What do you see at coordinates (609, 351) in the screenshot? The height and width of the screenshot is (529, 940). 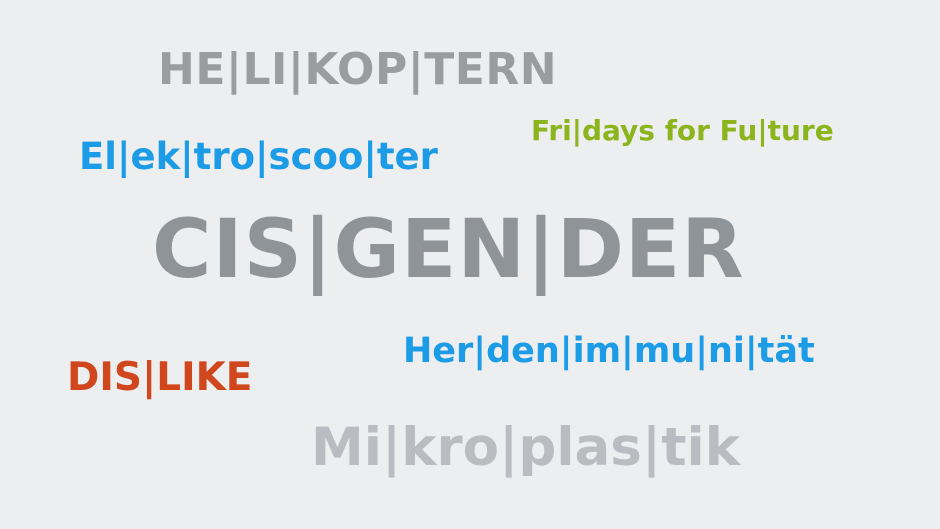 I see `word-herdenimmunitaet: Her|den|im|mu|ni|tät` at bounding box center [609, 351].